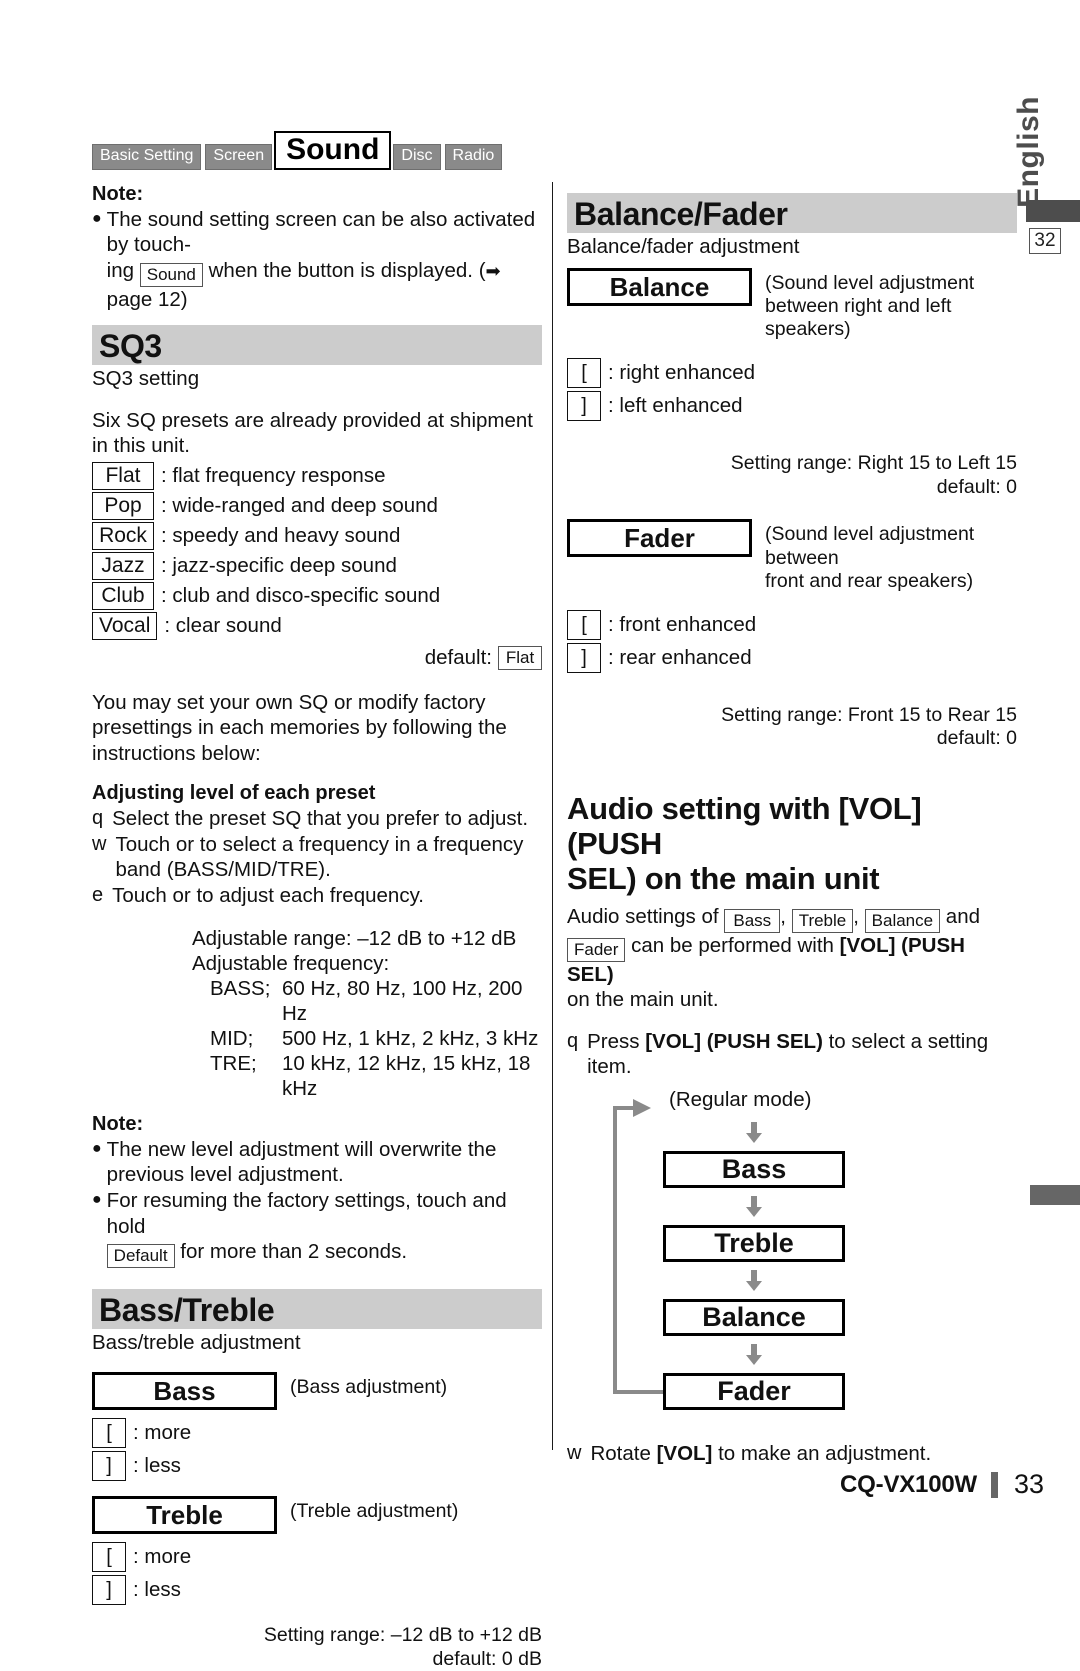  What do you see at coordinates (369, 1386) in the screenshot?
I see `bass-button-caption: (Bass adjustment)` at bounding box center [369, 1386].